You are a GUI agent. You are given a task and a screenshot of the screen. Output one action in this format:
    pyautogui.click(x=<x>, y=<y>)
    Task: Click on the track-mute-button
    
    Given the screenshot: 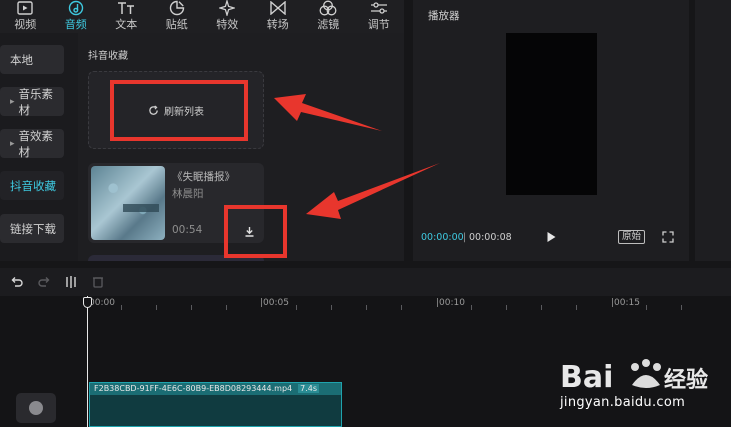 What is the action you would take?
    pyautogui.click(x=36, y=408)
    